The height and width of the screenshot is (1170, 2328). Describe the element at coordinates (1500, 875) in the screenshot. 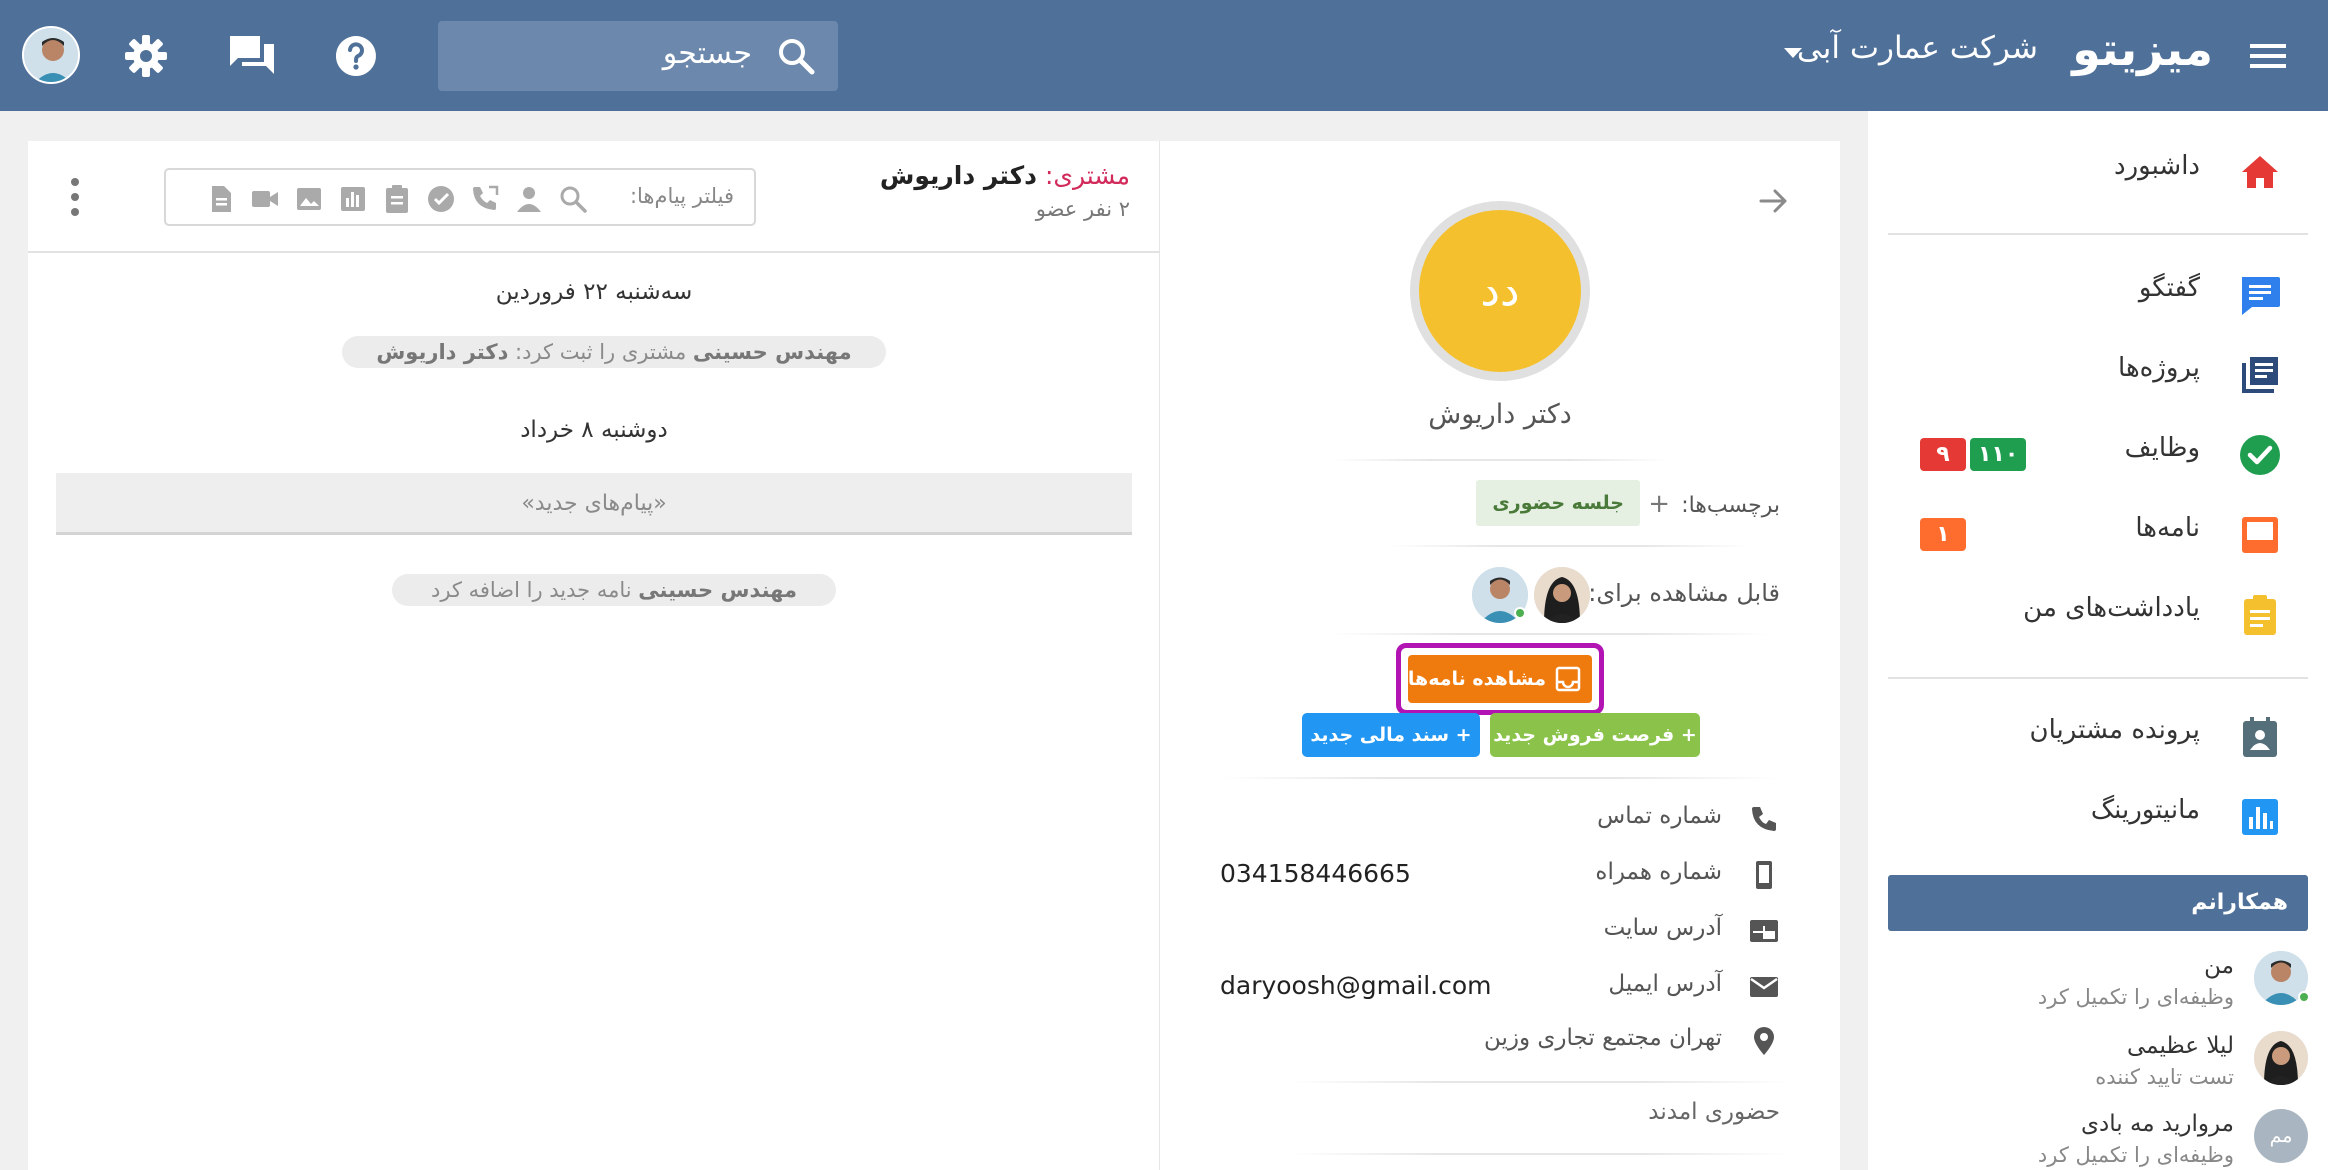

I see `mobile-row: شماره همراه 034158446665` at that location.